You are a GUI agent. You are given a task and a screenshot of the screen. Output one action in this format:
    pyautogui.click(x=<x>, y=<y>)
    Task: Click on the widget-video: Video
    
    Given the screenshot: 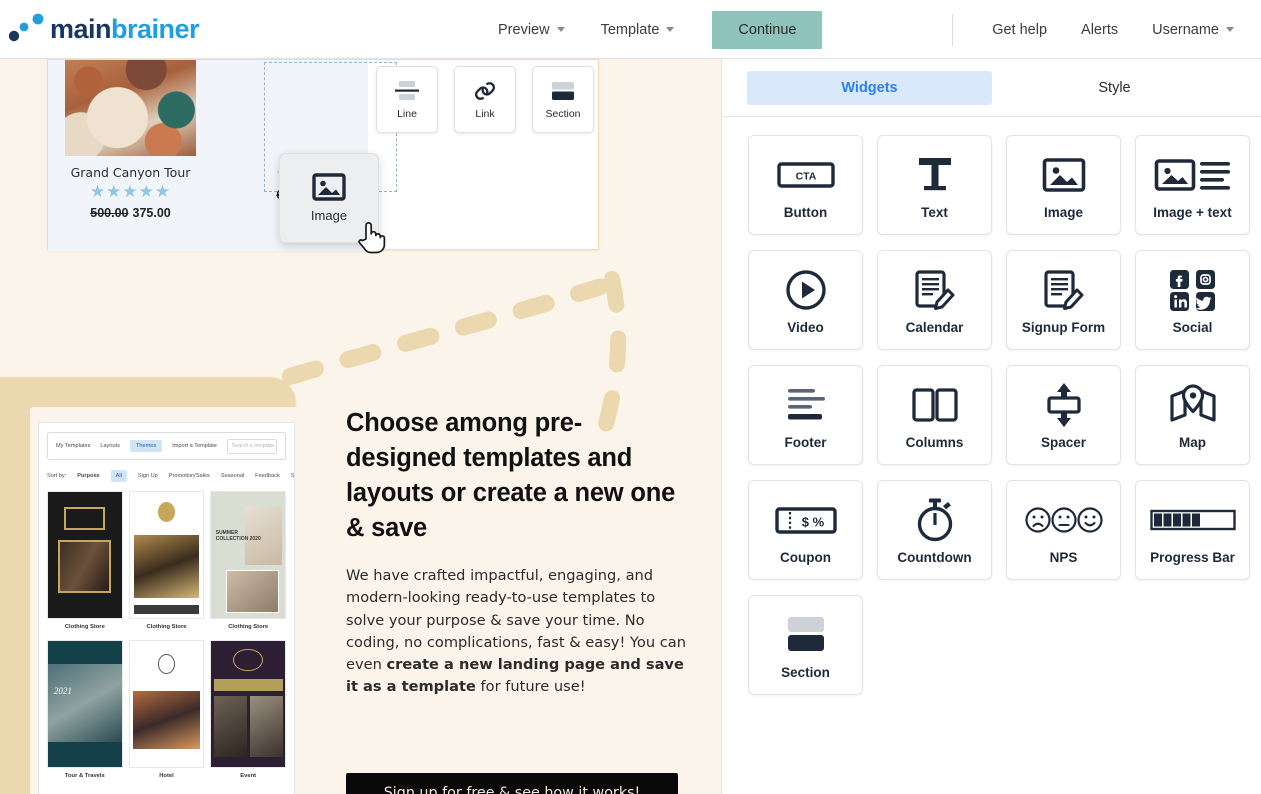 What is the action you would take?
    pyautogui.click(x=805, y=300)
    